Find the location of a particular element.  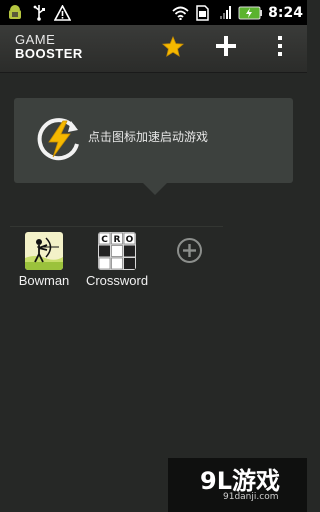

game-crossword: C R O Crossword is located at coordinates (117, 260).